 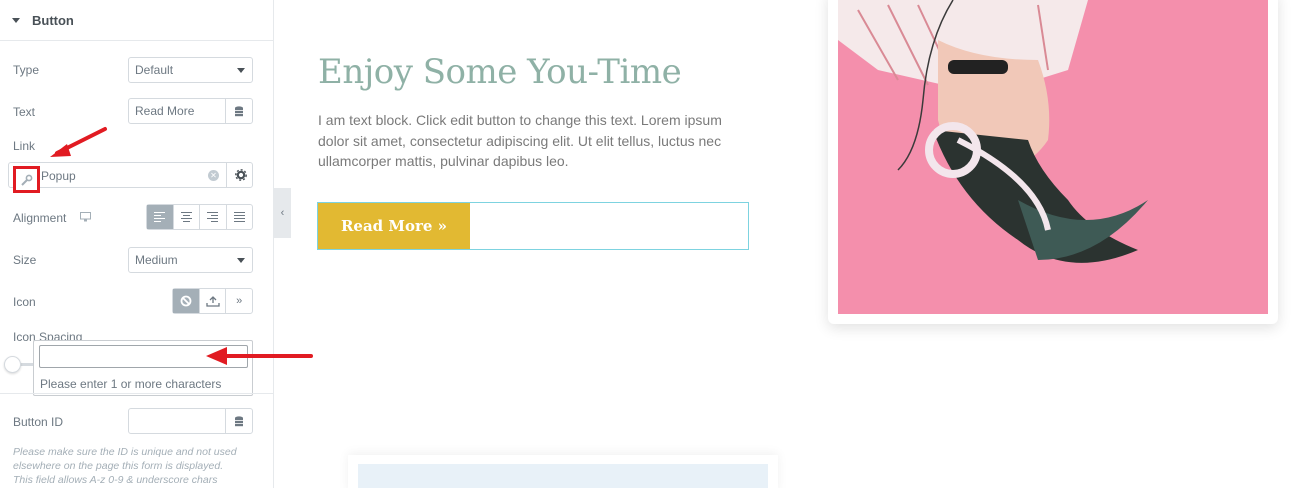 I want to click on gear-icon, so click(x=240, y=175).